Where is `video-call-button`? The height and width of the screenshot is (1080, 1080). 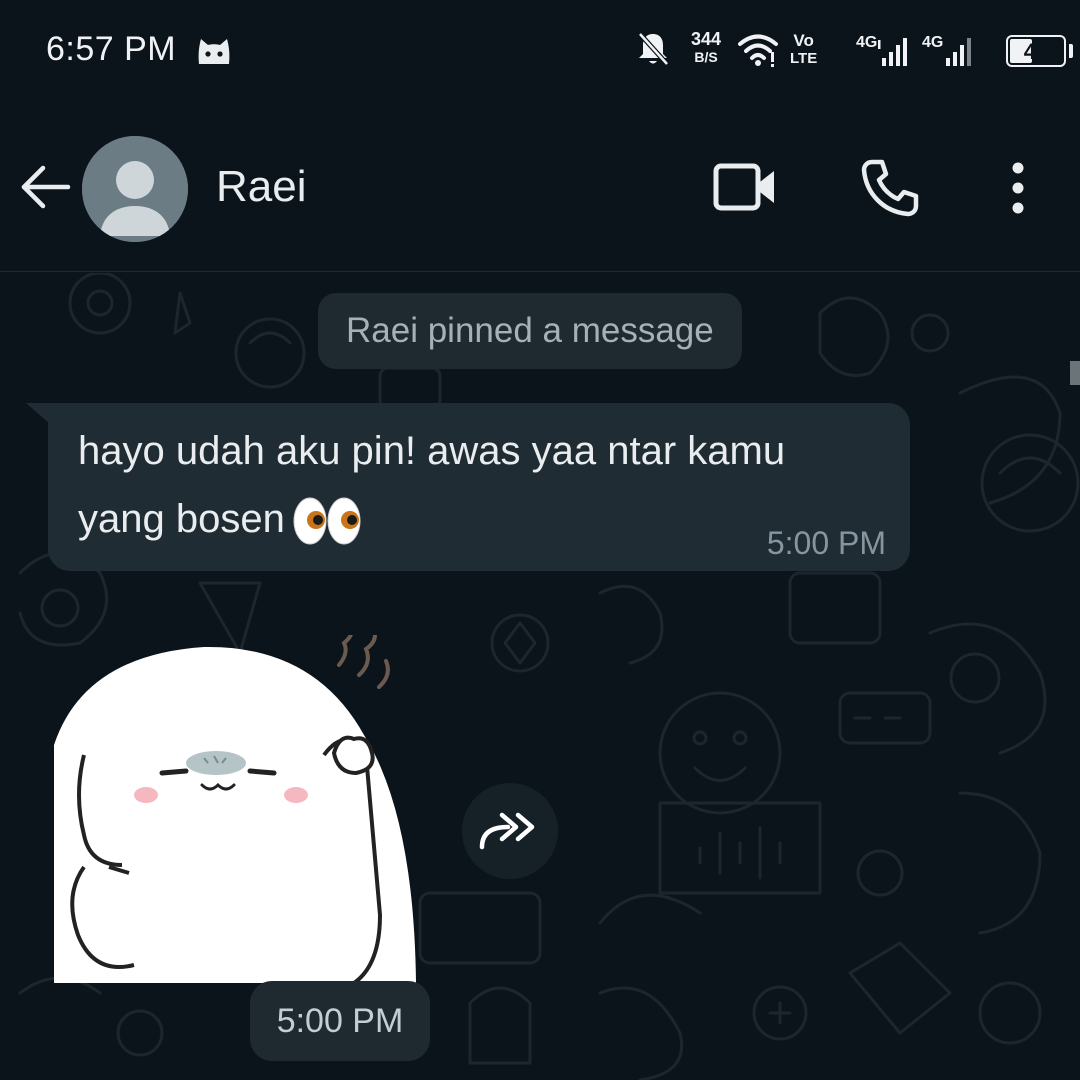 video-call-button is located at coordinates (745, 188).